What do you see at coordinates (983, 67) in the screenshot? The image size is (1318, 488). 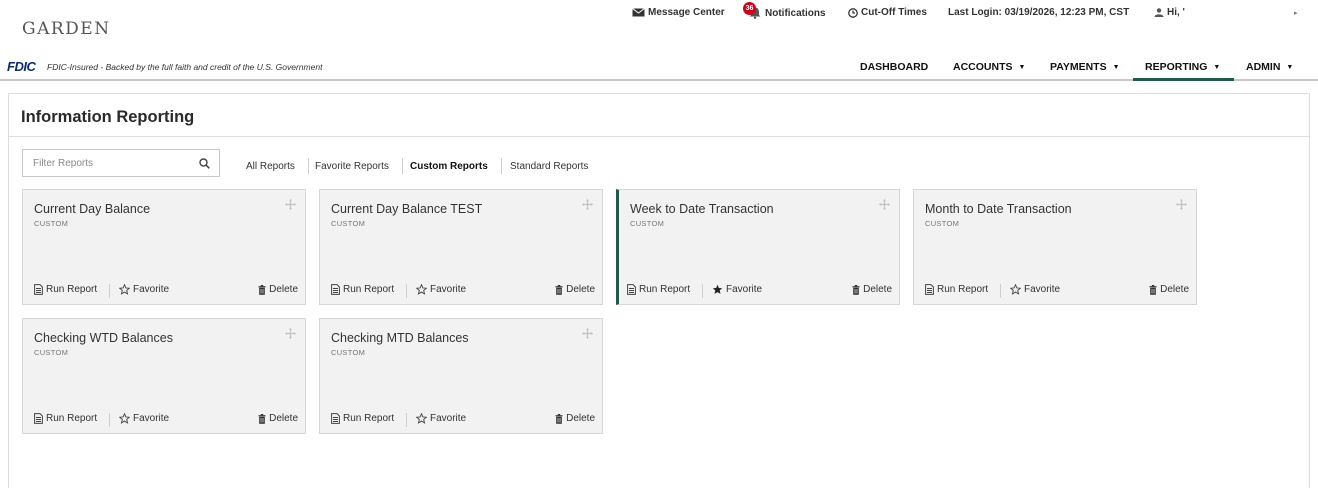 I see `nav-accounts-label: ACCOUNTS` at bounding box center [983, 67].